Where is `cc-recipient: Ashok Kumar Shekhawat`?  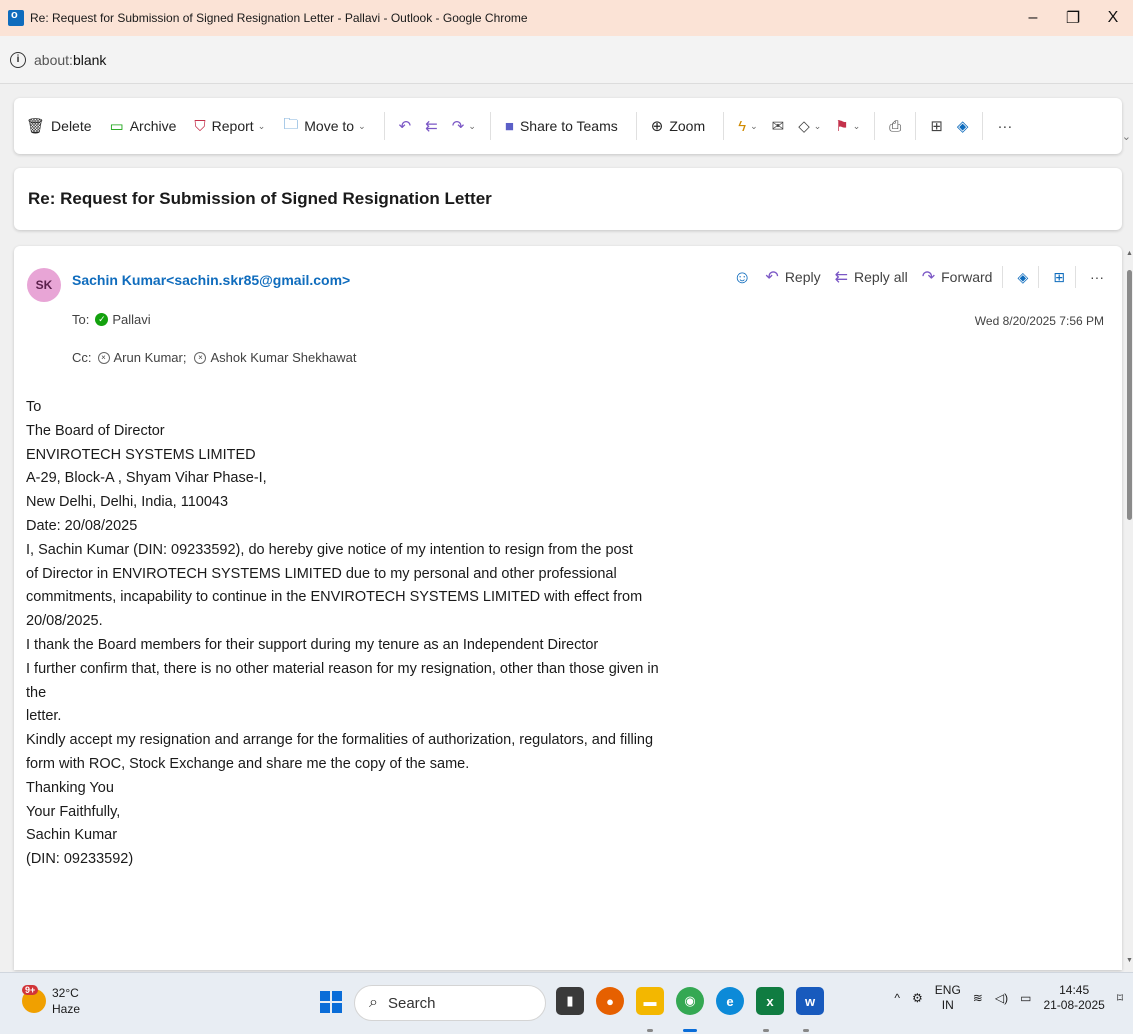
cc-recipient: Ashok Kumar Shekhawat is located at coordinates (283, 357).